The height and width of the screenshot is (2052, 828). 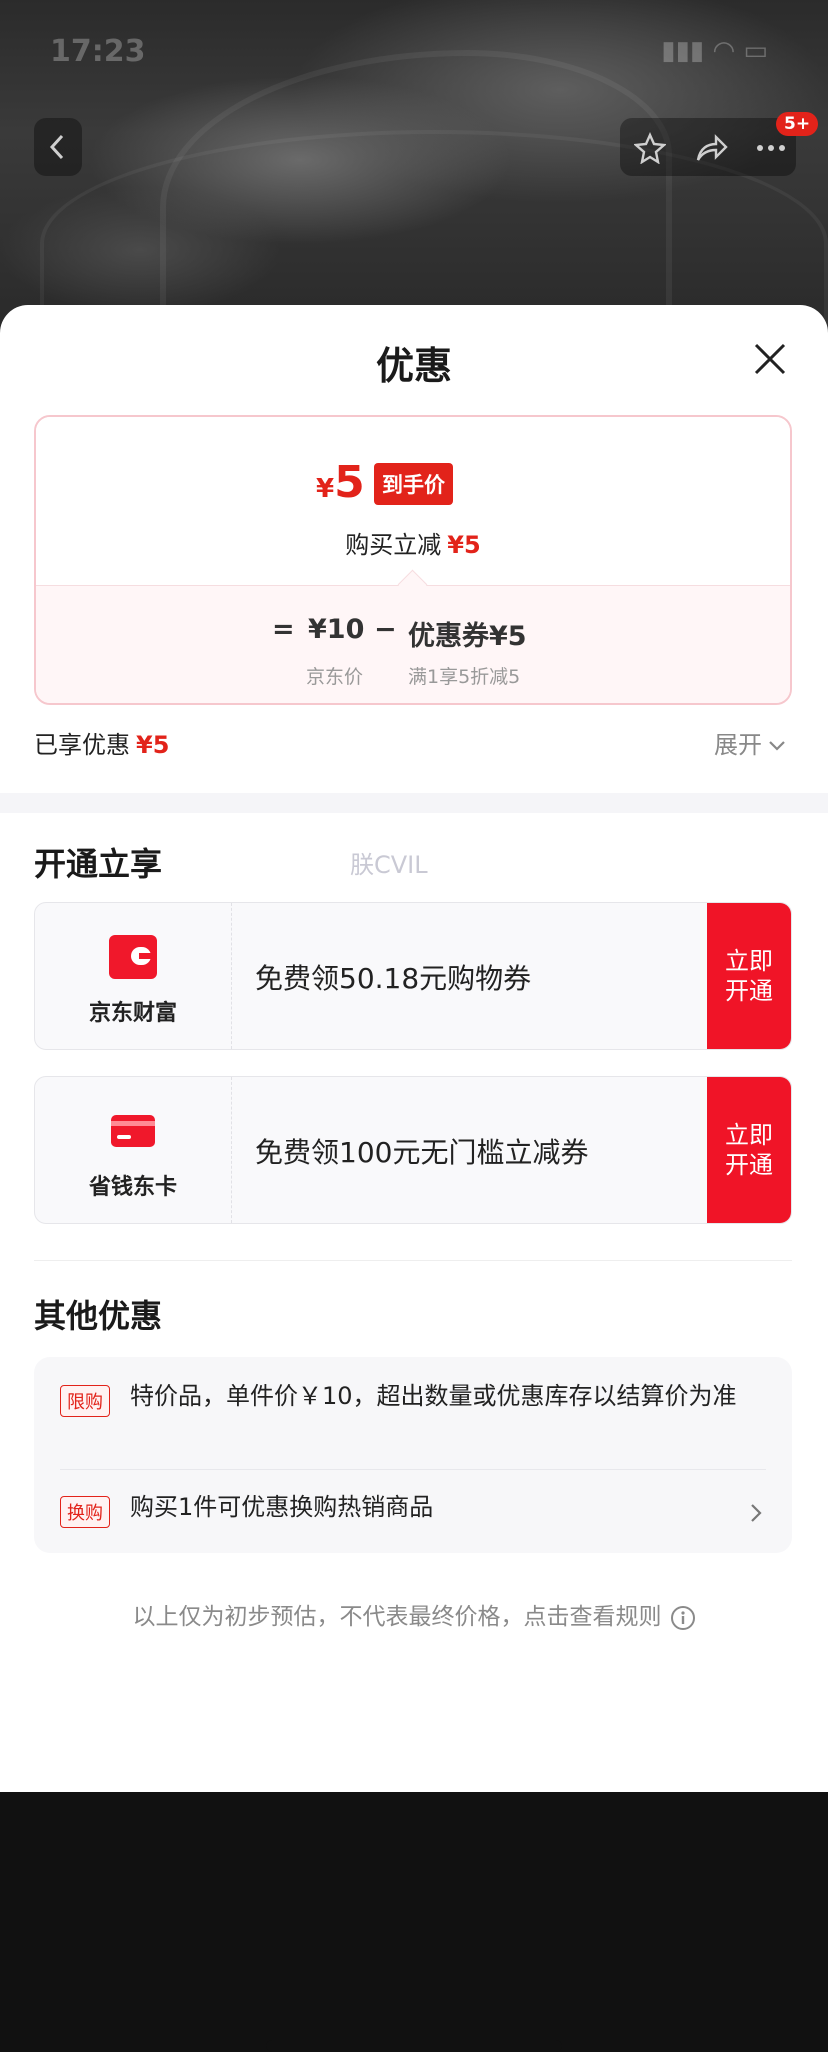 What do you see at coordinates (413, 1469) in the screenshot?
I see `row-divider` at bounding box center [413, 1469].